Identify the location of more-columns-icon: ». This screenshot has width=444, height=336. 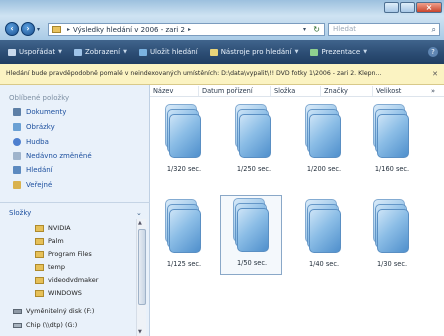
(433, 91).